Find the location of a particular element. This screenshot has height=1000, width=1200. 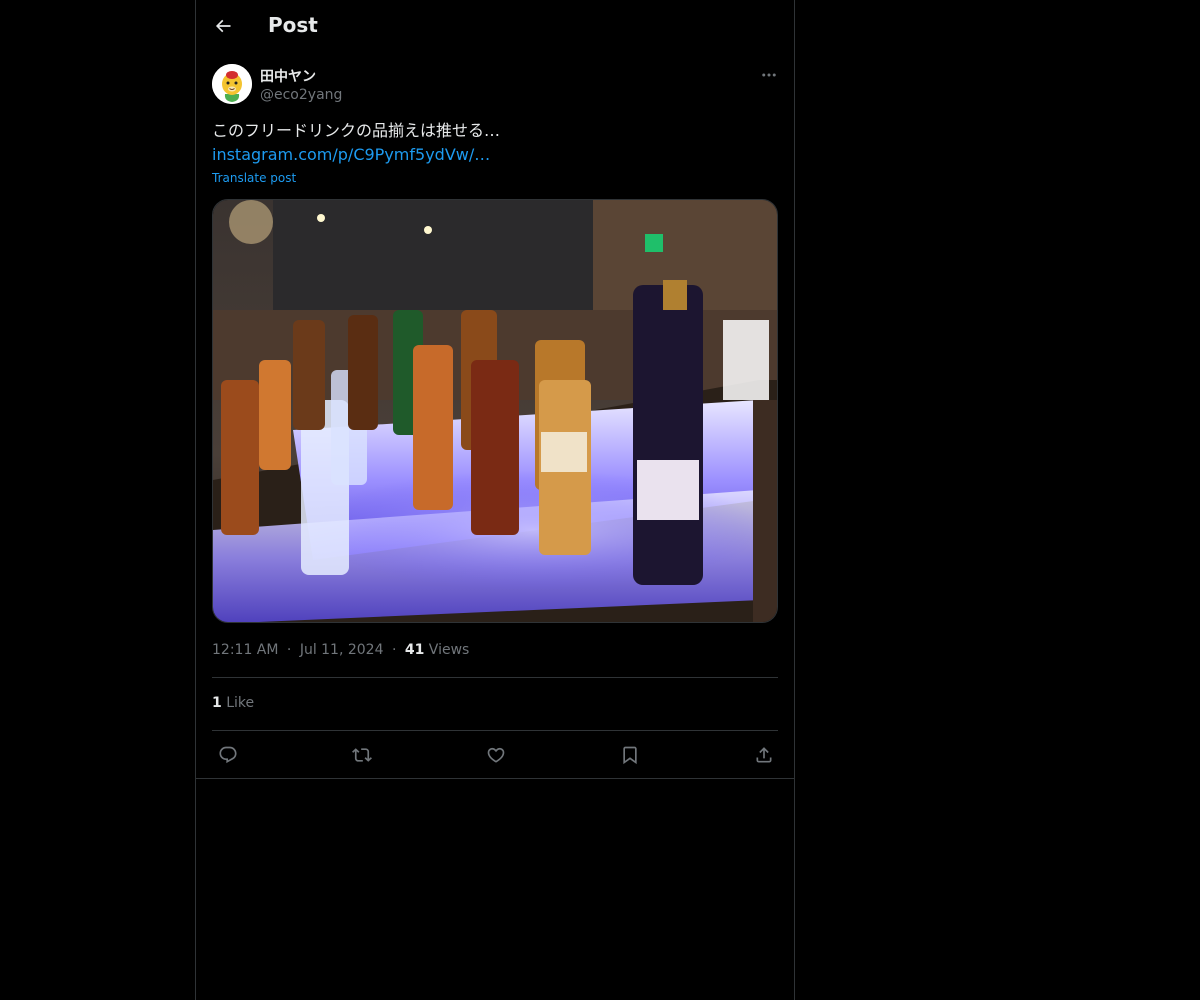

bookmark-button is located at coordinates (630, 755).